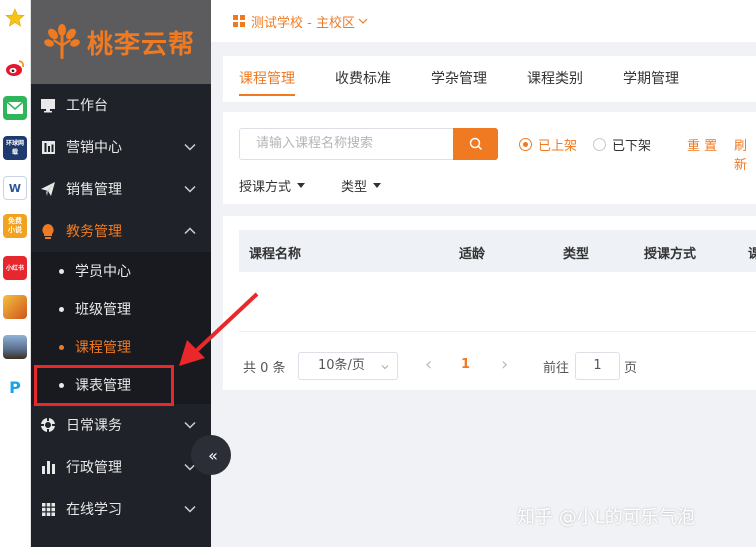  I want to click on column-header: 适龄, so click(472, 252).